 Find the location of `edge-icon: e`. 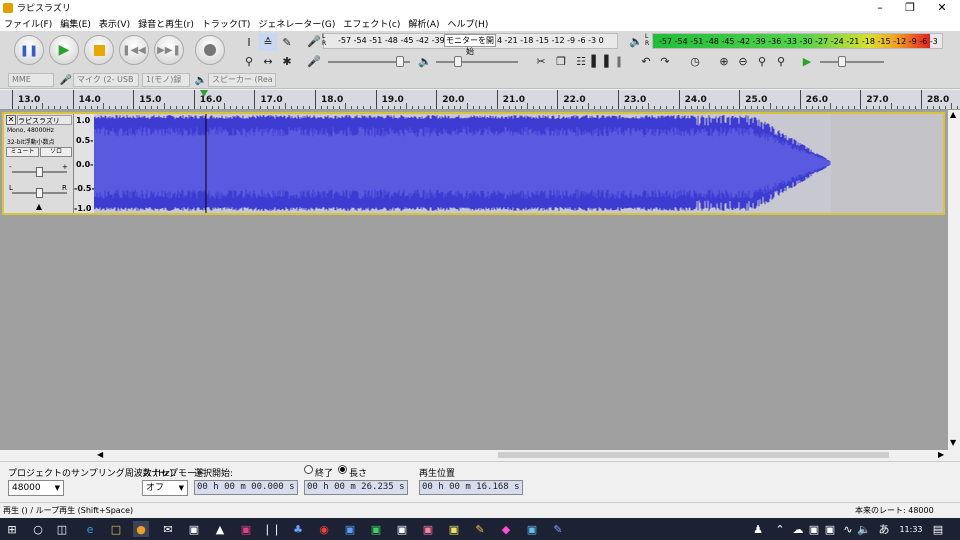

edge-icon: e is located at coordinates (90, 529).